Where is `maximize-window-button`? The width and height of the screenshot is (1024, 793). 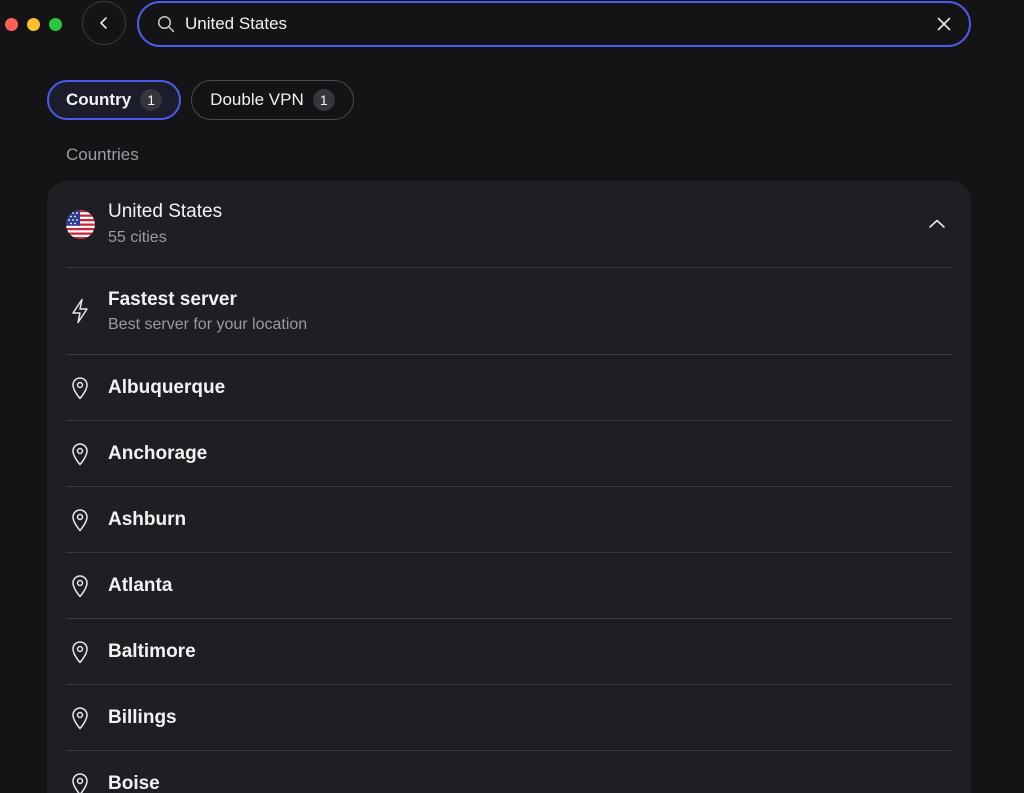
maximize-window-button is located at coordinates (55, 24).